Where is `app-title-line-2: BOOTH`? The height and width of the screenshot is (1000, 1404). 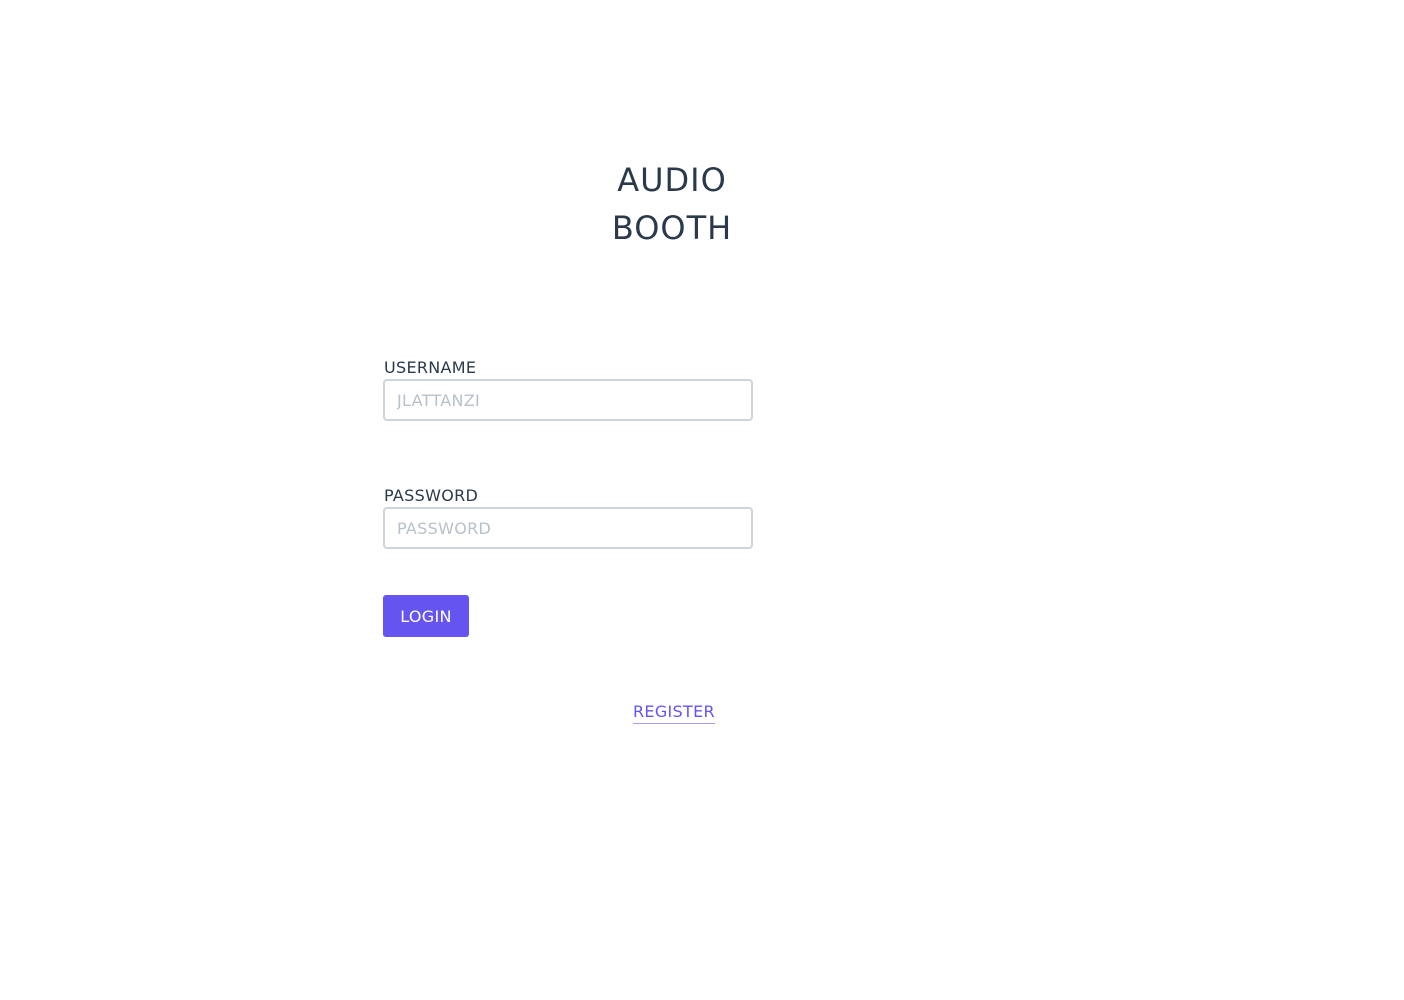 app-title-line-2: BOOTH is located at coordinates (672, 228).